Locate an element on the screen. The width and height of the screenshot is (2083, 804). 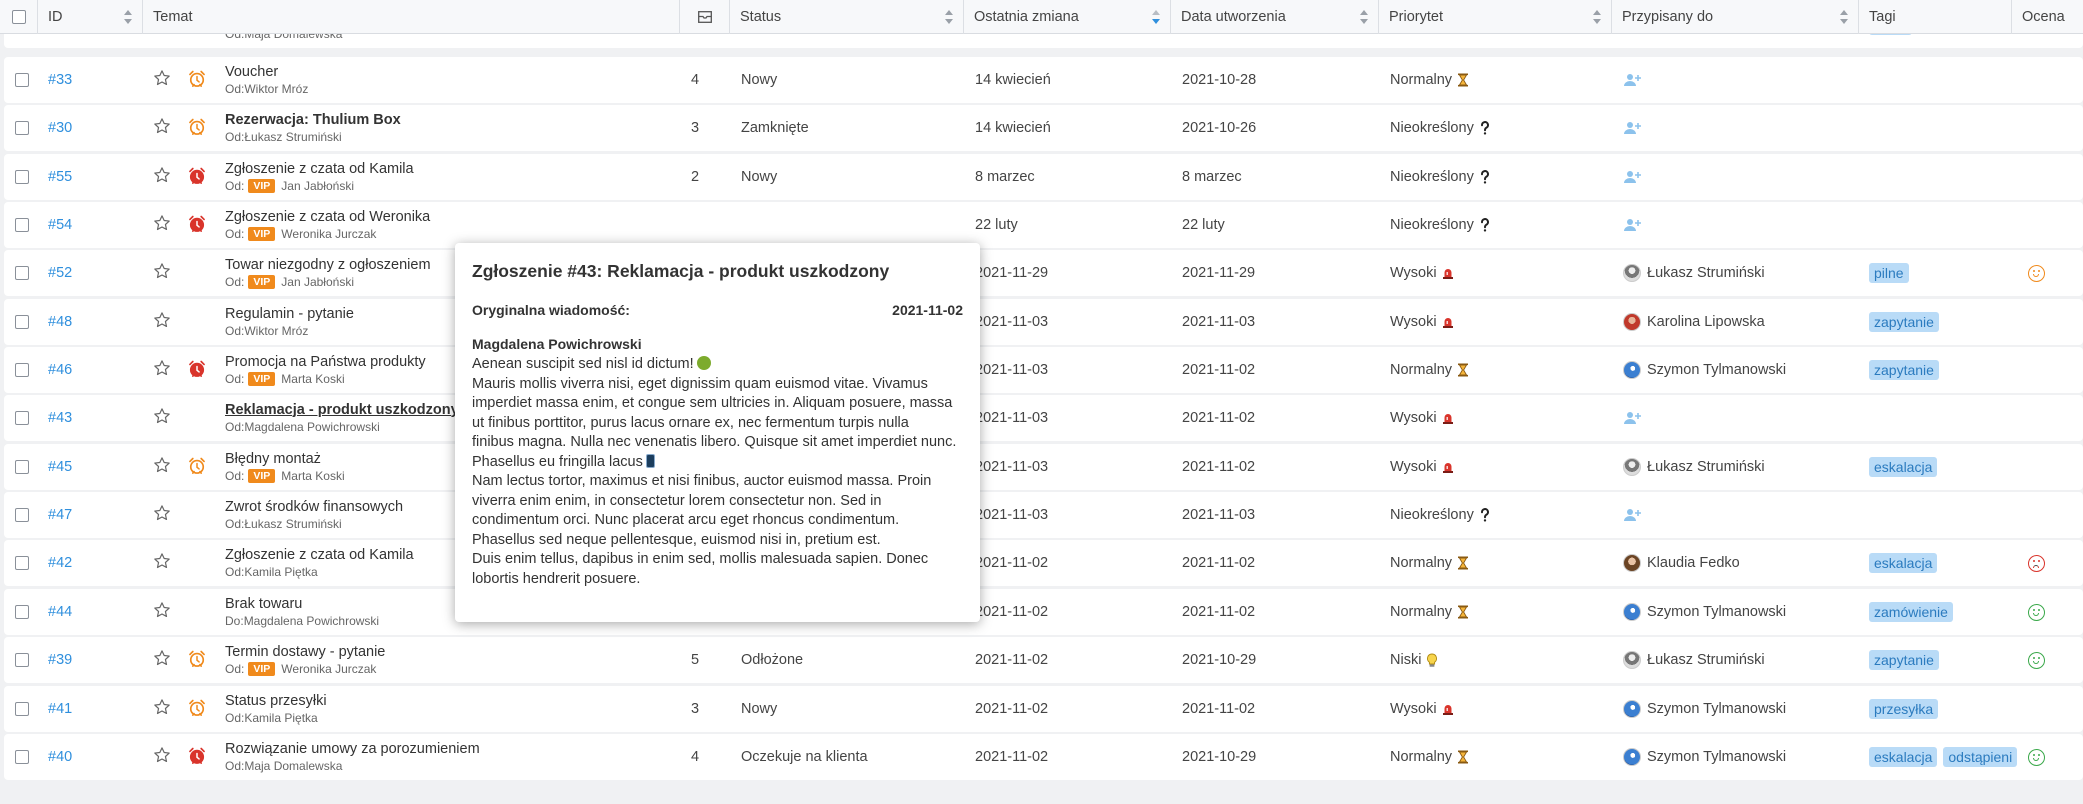
col-header-rating: Ocena is located at coordinates (2047, 17).